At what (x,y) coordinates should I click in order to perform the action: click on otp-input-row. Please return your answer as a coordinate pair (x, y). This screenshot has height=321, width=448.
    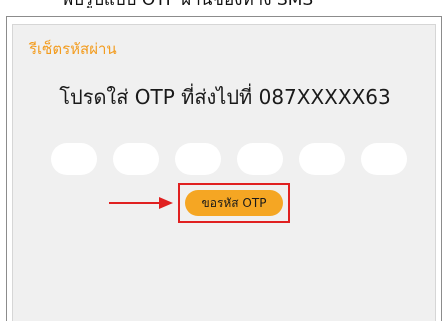
    Looking at the image, I should click on (229, 159).